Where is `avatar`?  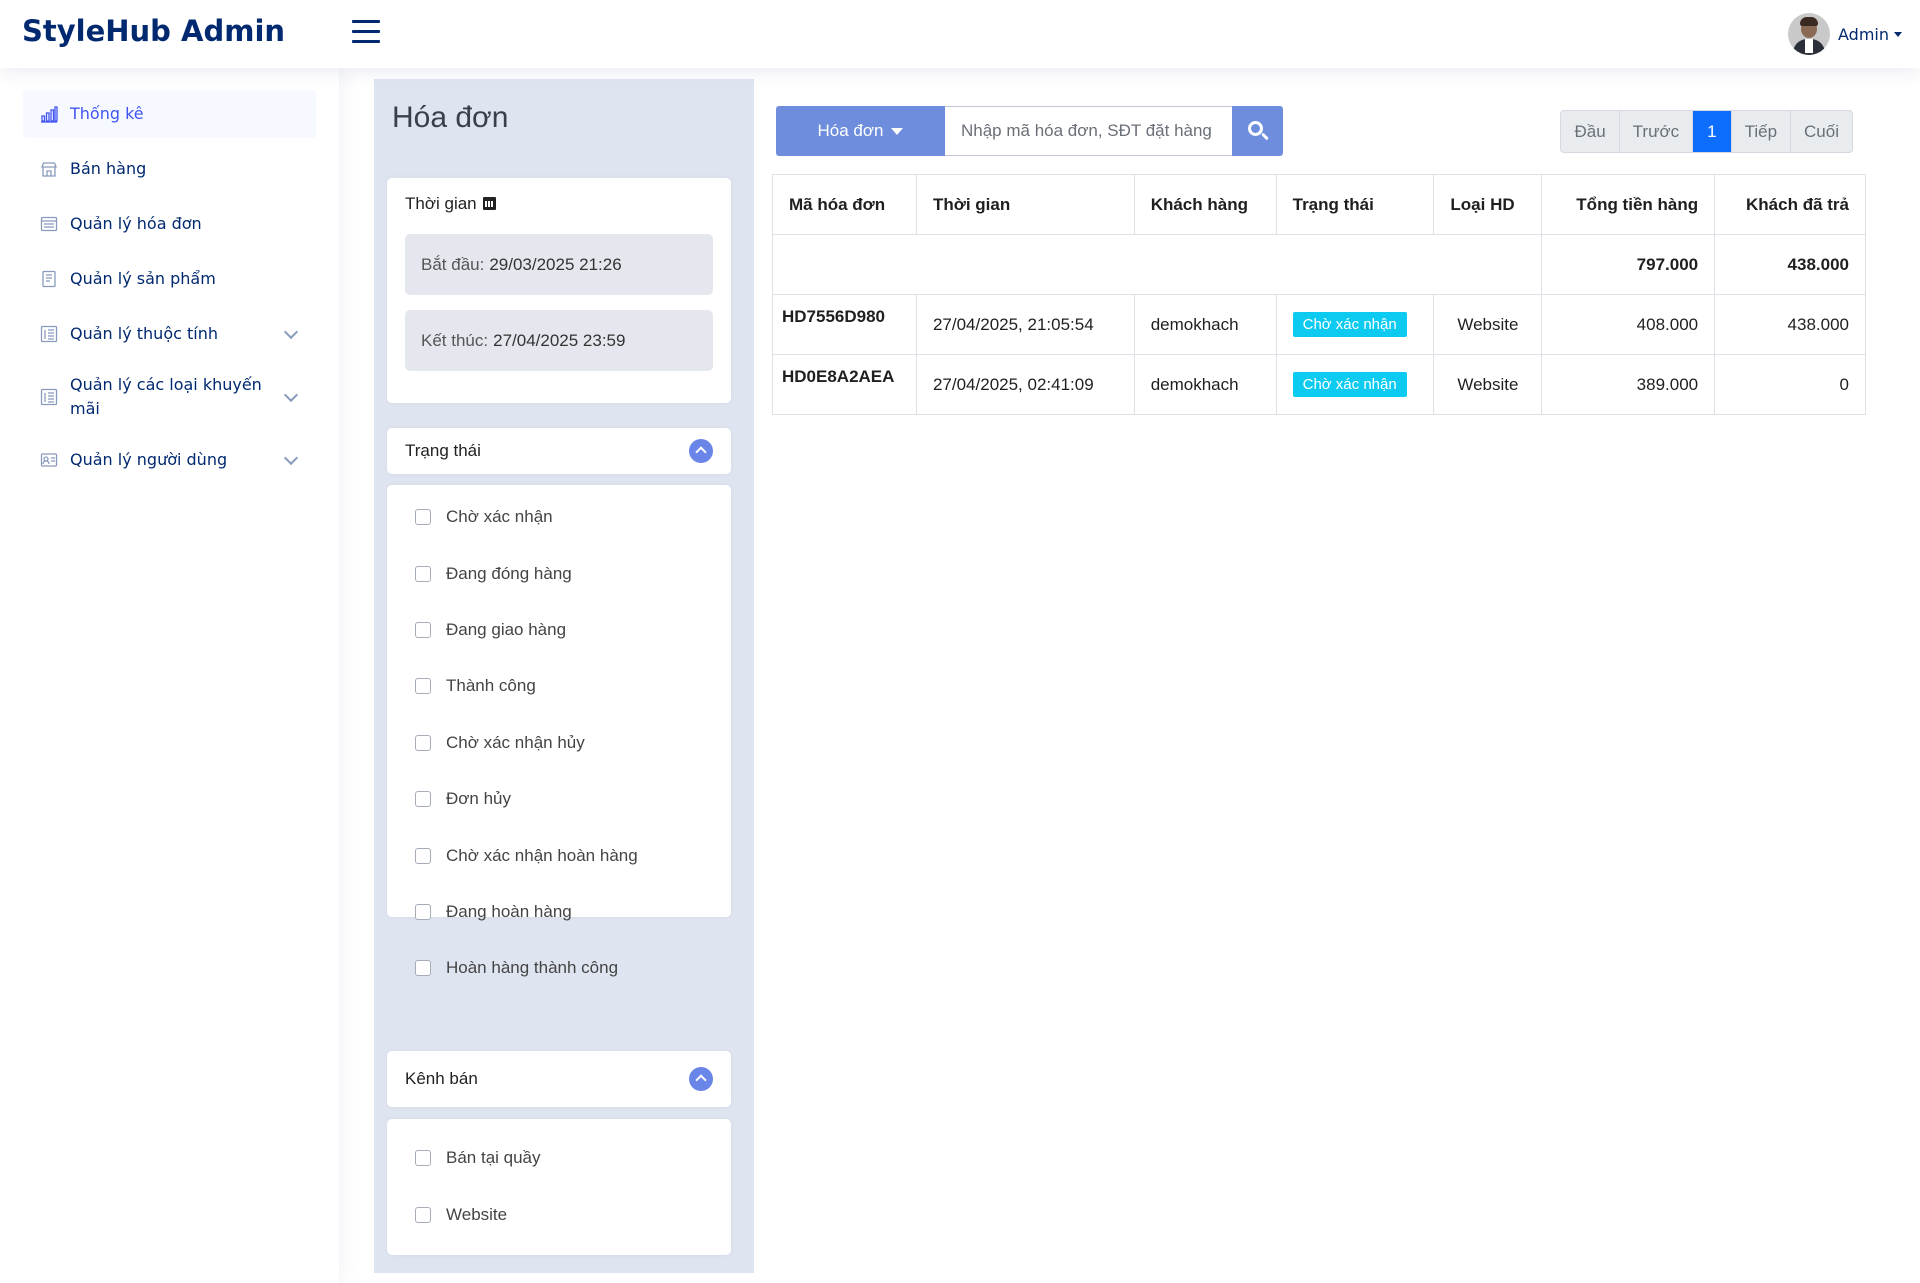
avatar is located at coordinates (1809, 34).